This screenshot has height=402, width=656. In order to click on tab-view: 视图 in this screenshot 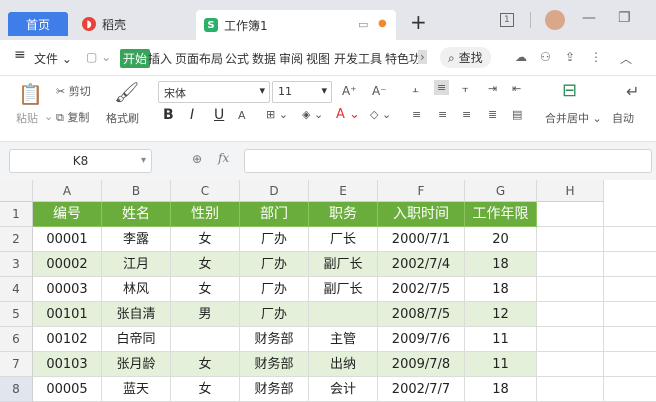, I will do `click(318, 58)`.